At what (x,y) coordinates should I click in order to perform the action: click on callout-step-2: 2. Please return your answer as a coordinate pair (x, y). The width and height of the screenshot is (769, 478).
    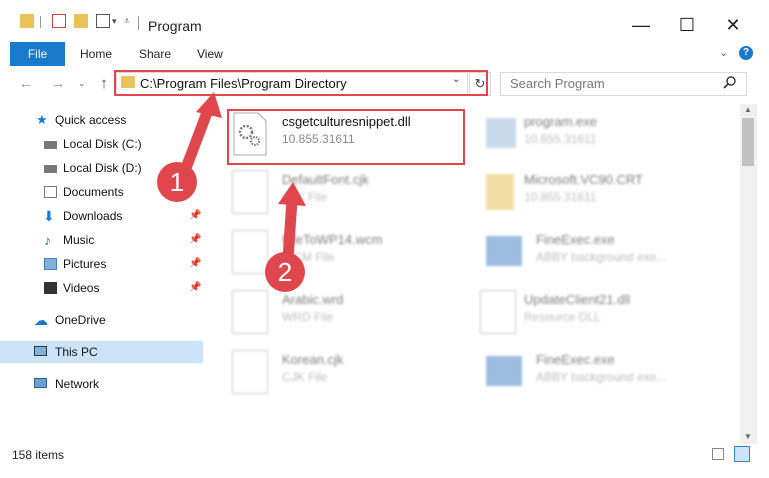
    Looking at the image, I should click on (285, 272).